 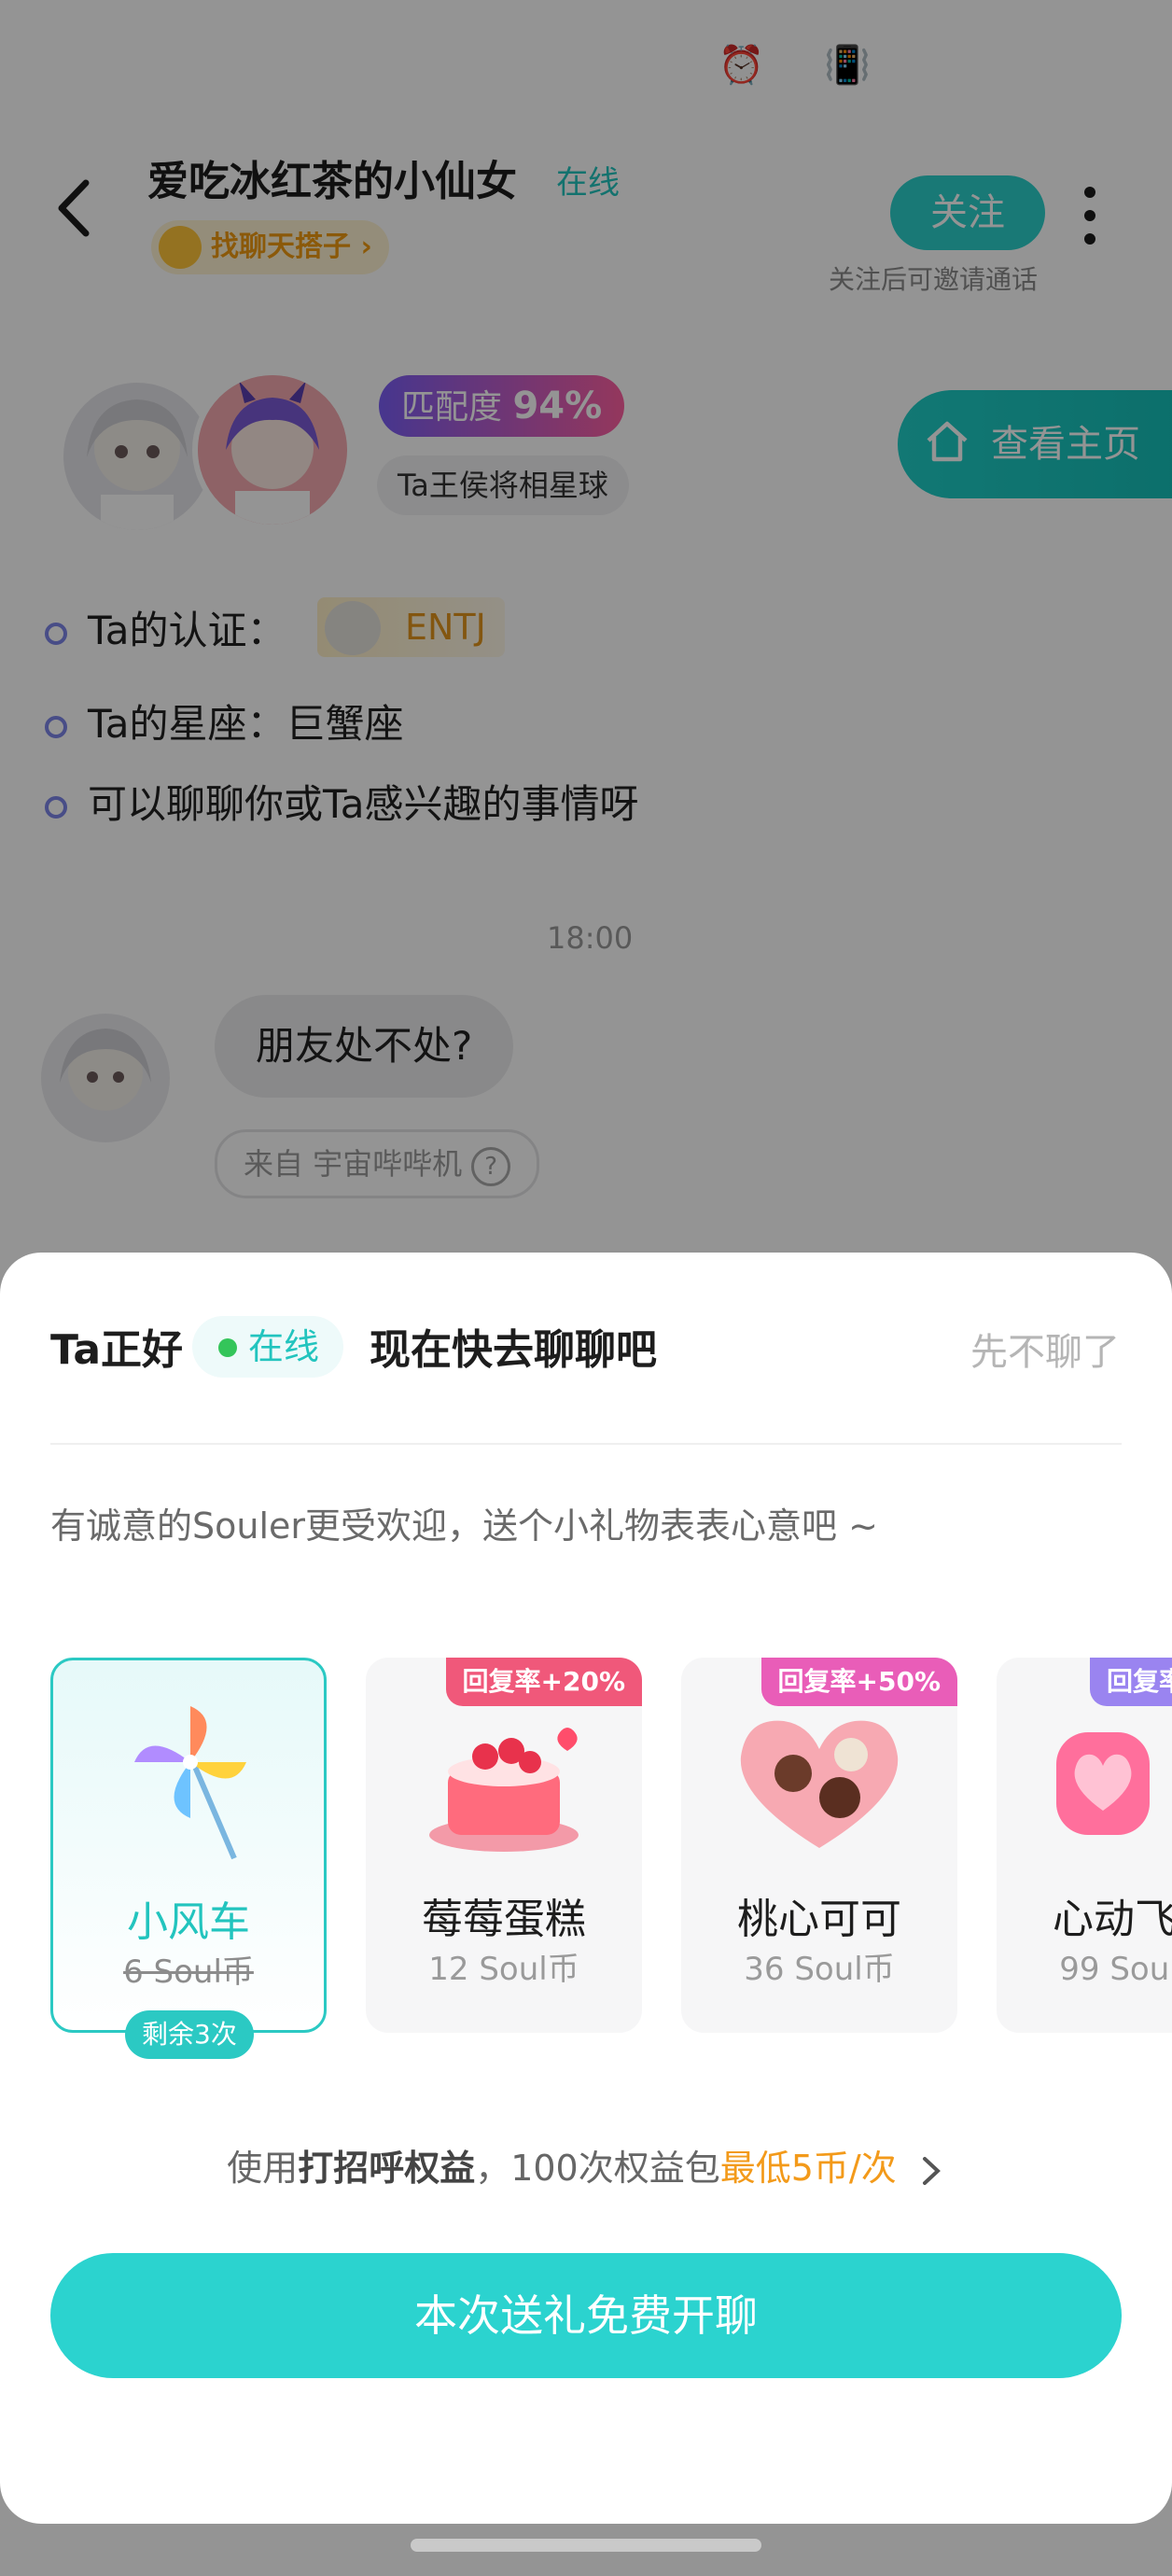 I want to click on skip-button: 先不聊了, so click(x=1045, y=1349).